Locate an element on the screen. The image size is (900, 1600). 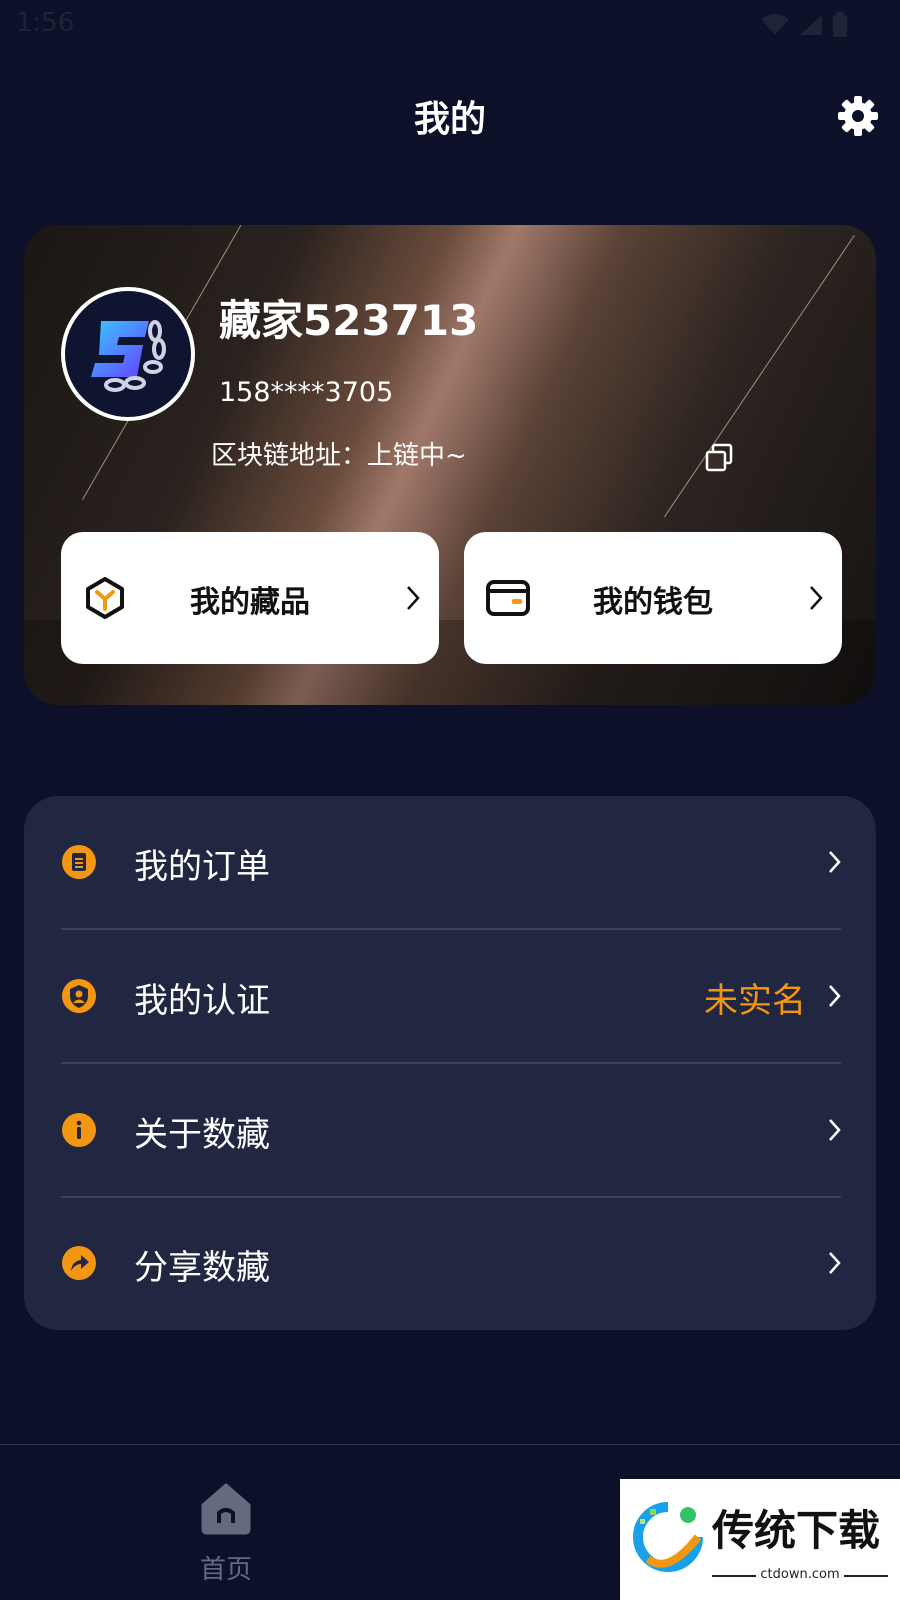
copy-address-button is located at coordinates (719, 458).